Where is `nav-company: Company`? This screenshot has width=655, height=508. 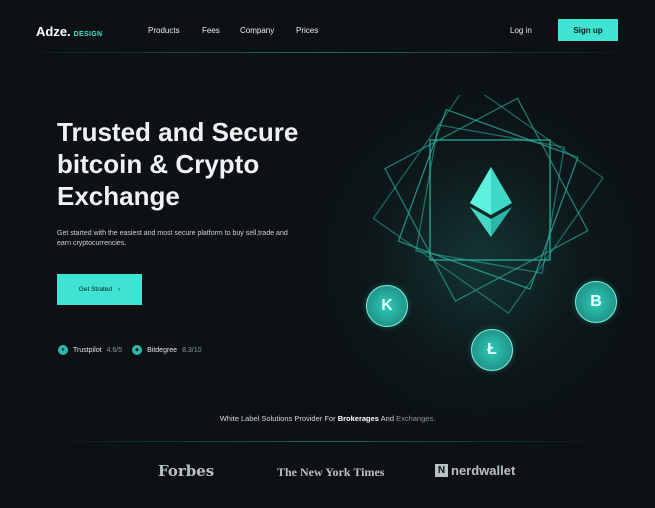
nav-company: Company is located at coordinates (257, 30).